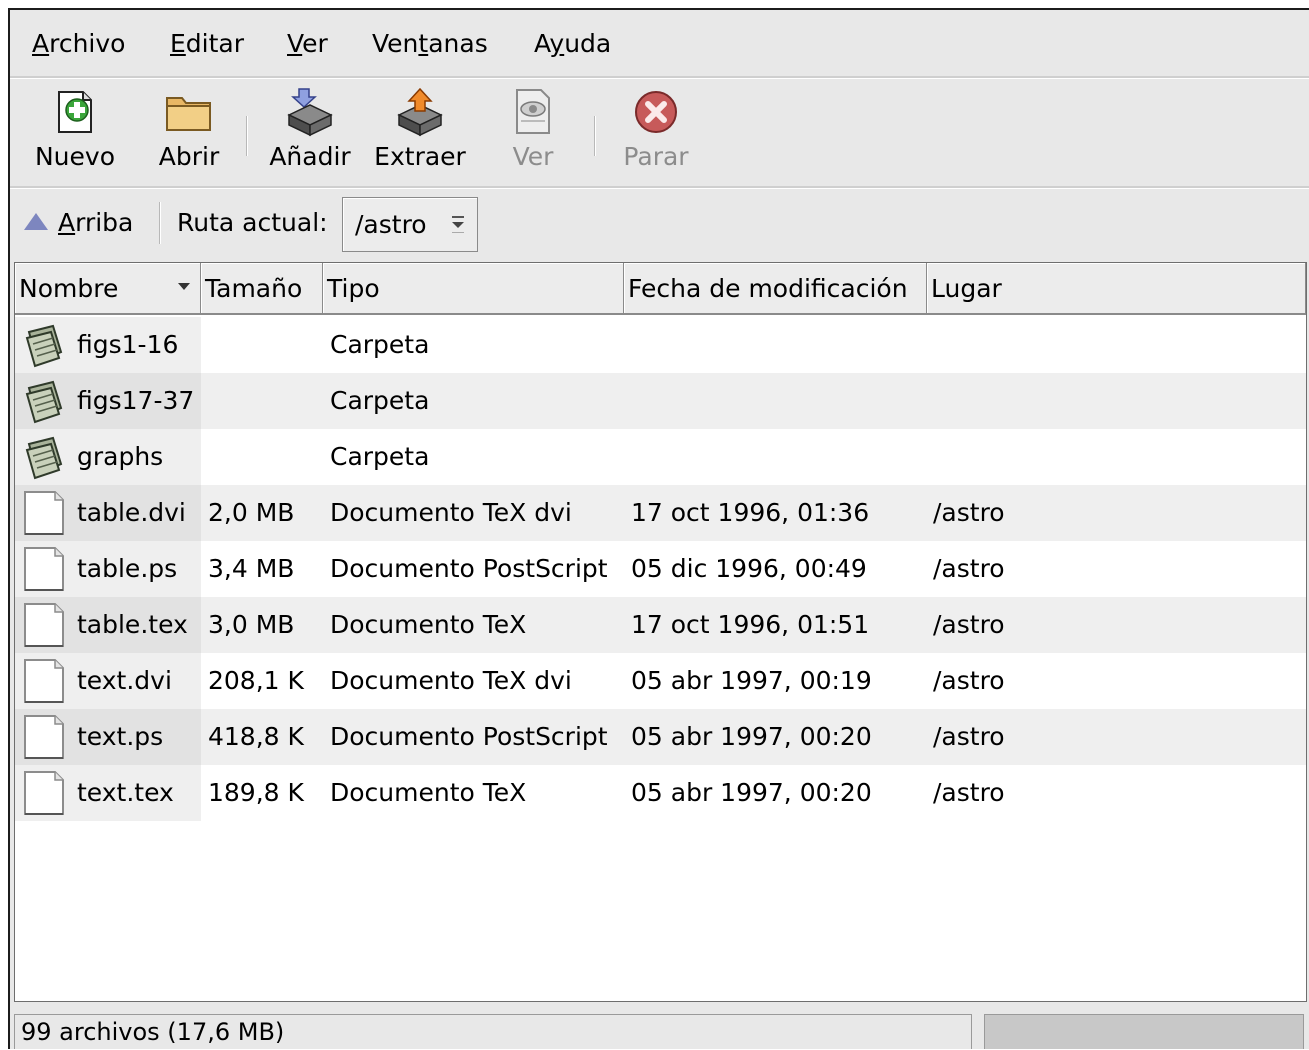 The image size is (1309, 1050). I want to click on new-archive-icon, so click(75, 112).